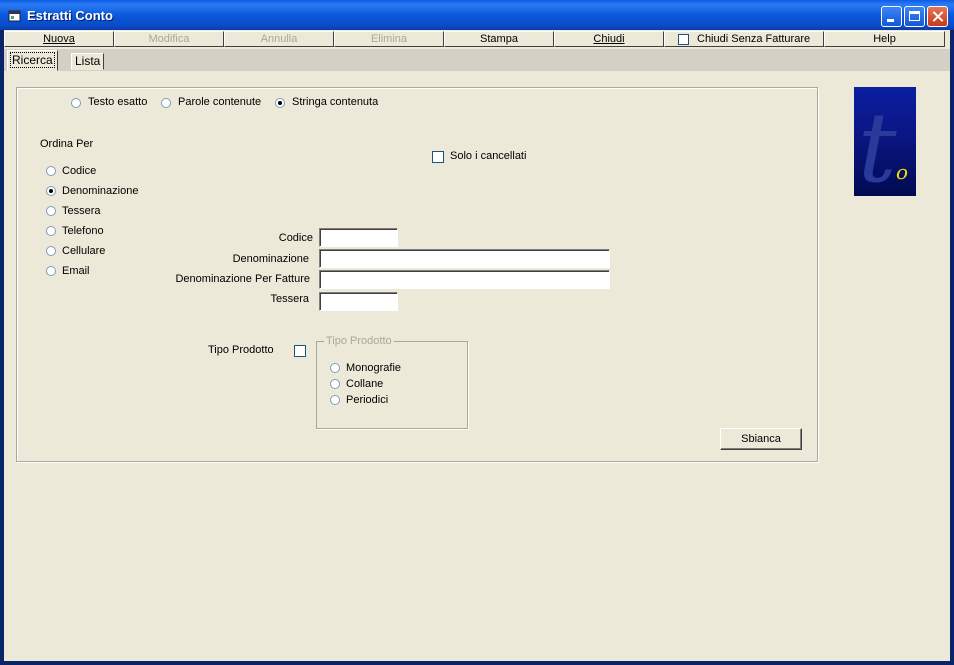 The image size is (954, 665). I want to click on label-ordina-codice: Codice, so click(79, 171).